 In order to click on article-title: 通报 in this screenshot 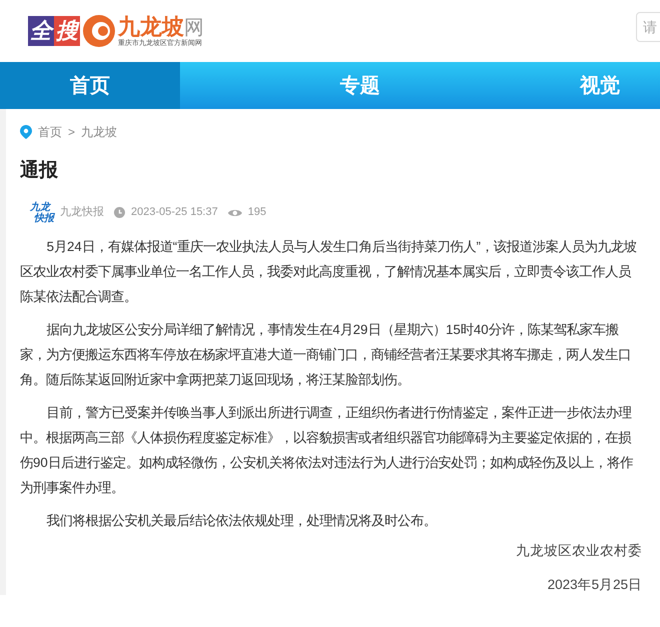, I will do `click(39, 170)`.